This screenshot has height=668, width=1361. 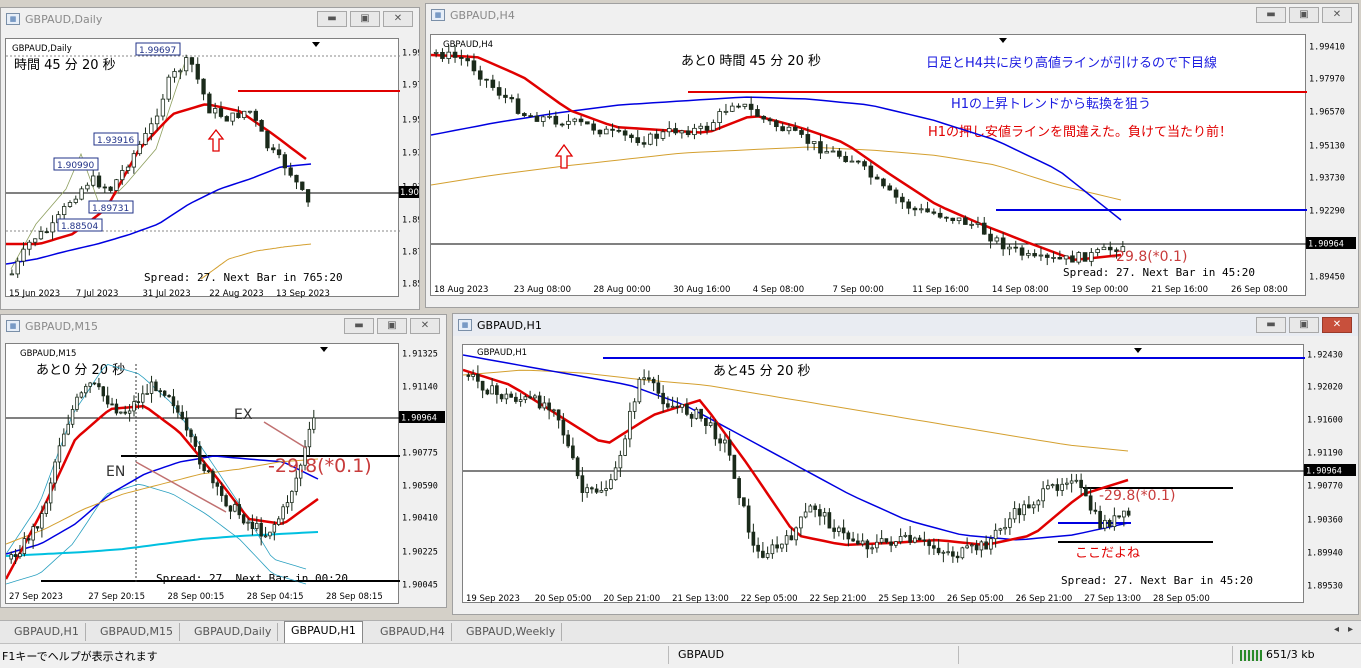 I want to click on tab-gbpaud-weekly: GBPAUD,Weekly, so click(x=511, y=632).